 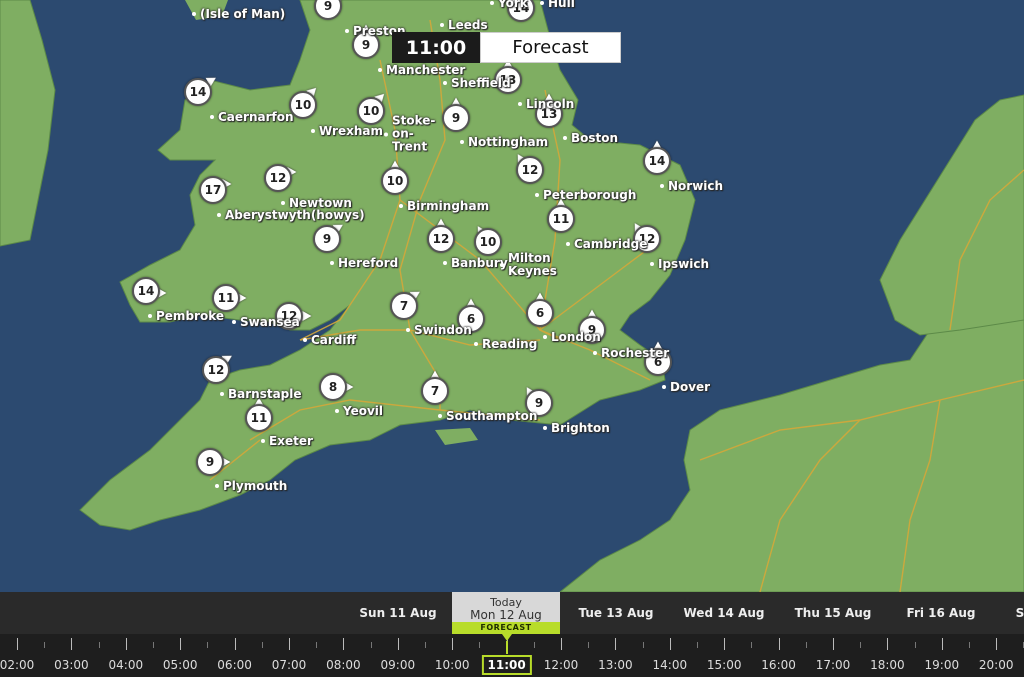 What do you see at coordinates (504, 142) in the screenshot?
I see `city-marker: Nottingham` at bounding box center [504, 142].